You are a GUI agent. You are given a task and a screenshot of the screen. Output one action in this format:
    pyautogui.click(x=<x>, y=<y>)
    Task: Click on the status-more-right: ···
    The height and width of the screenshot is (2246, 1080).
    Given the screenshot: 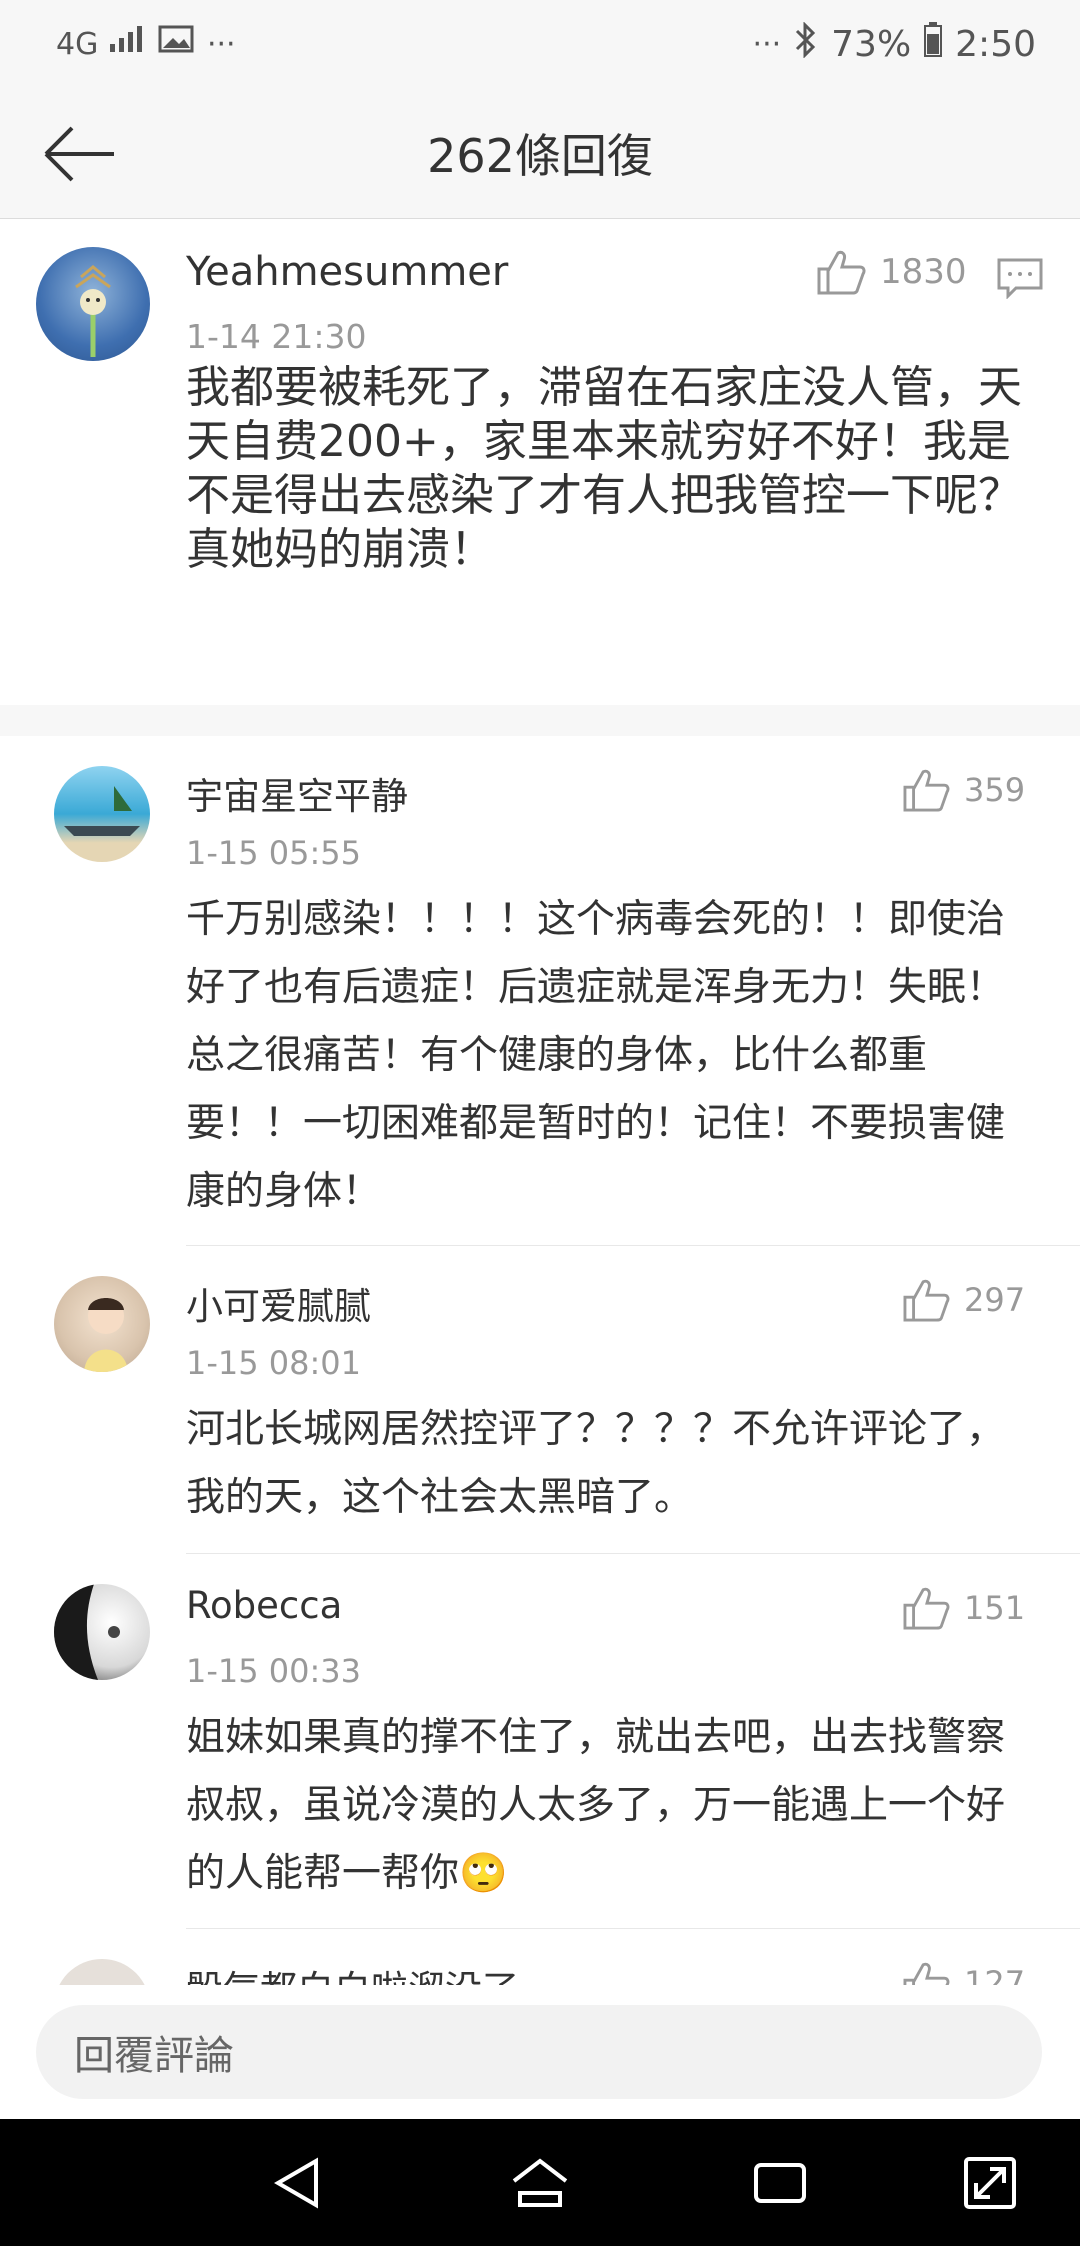 What is the action you would take?
    pyautogui.click(x=767, y=44)
    